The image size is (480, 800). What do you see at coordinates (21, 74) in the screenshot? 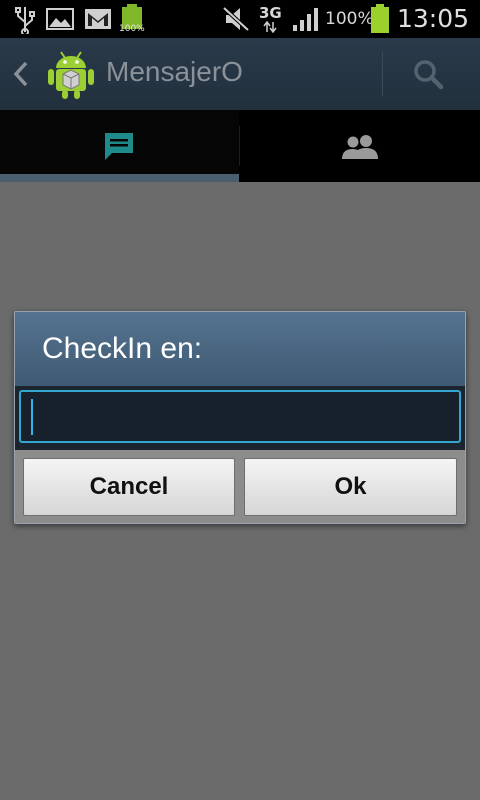
I see `up-chevron-icon` at bounding box center [21, 74].